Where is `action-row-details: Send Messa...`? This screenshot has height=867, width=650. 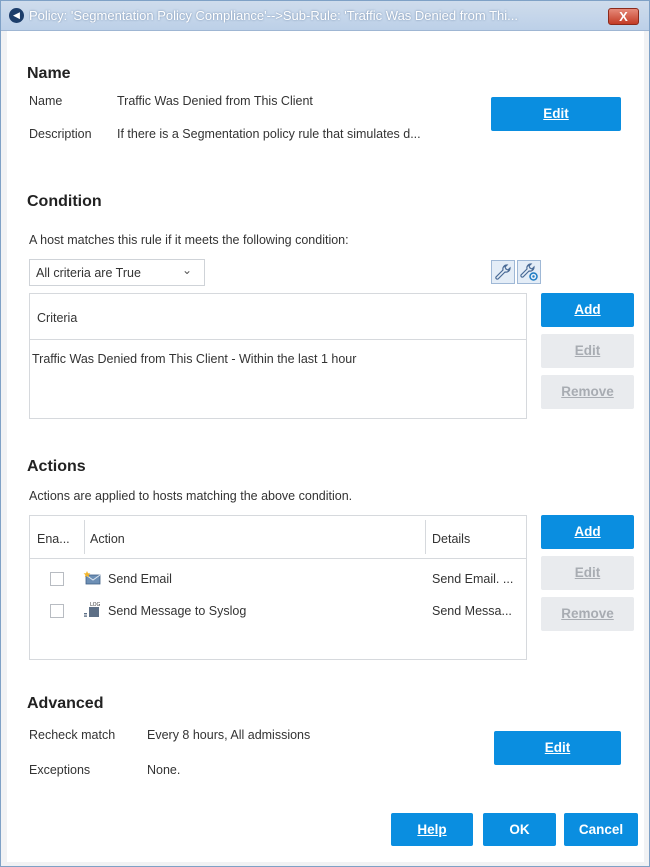 action-row-details: Send Messa... is located at coordinates (472, 611).